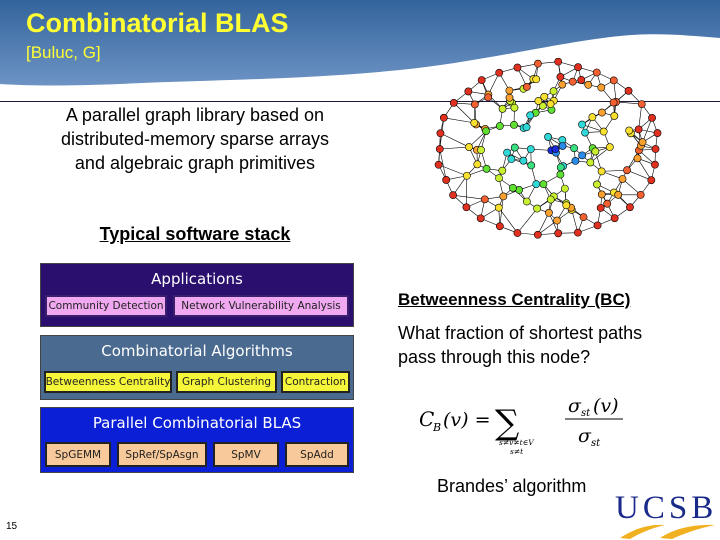 The image size is (720, 540). I want to click on formula-sum-cond: s≠v≠t∈V, so click(517, 442).